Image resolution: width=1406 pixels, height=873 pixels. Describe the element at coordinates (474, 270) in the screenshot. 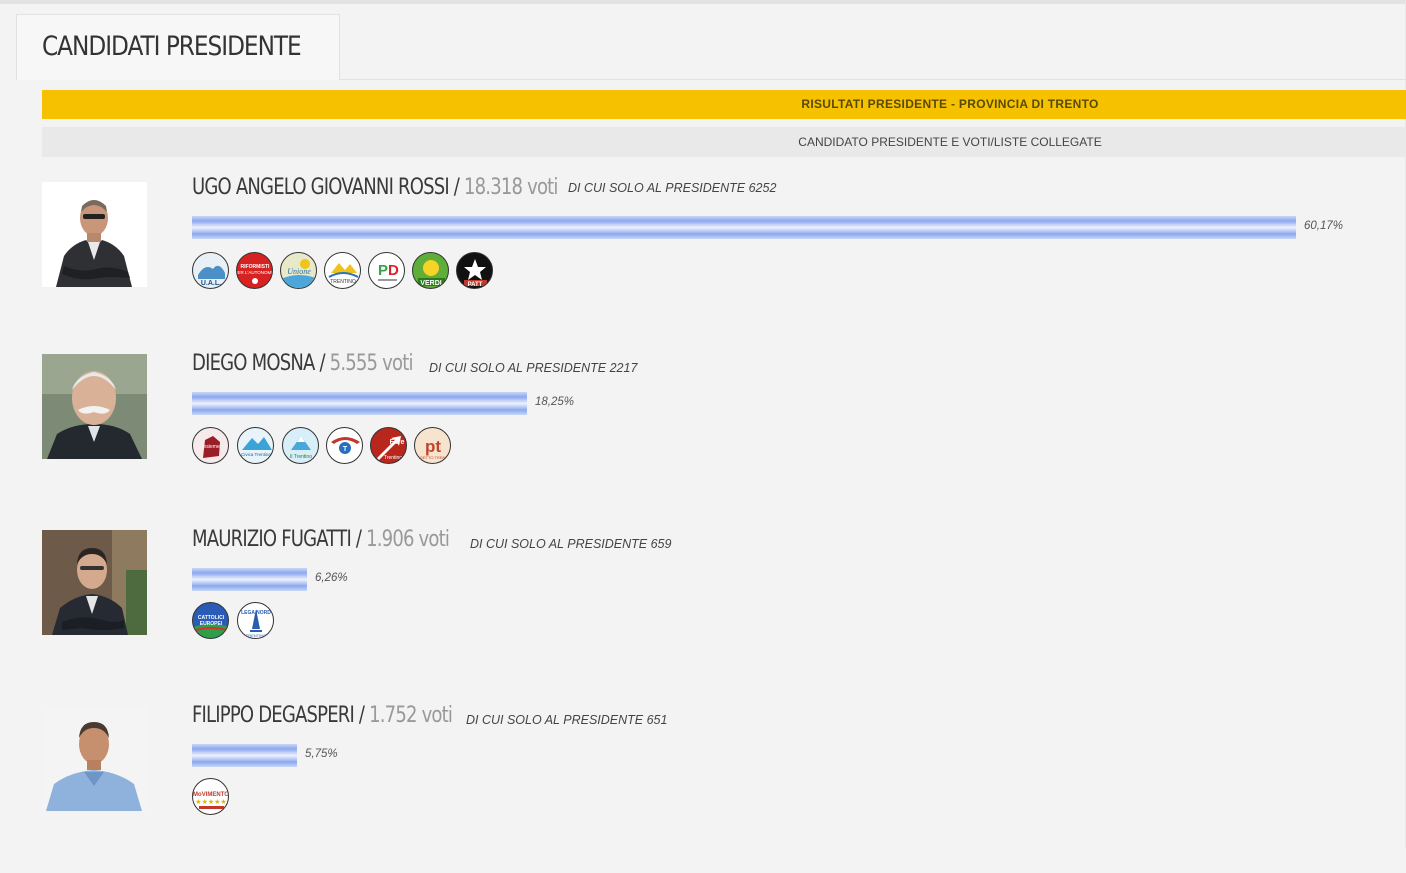

I see `list-logo-patt-icon: PATT` at that location.